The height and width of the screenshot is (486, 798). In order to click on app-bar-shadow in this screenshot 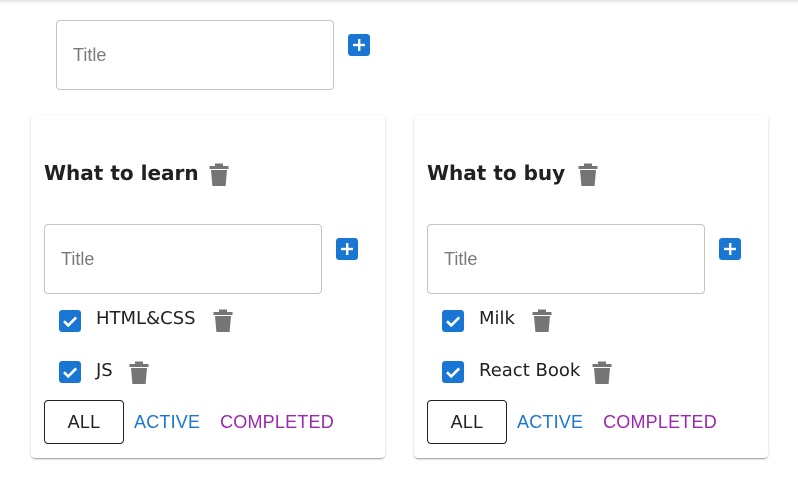, I will do `click(399, 2)`.